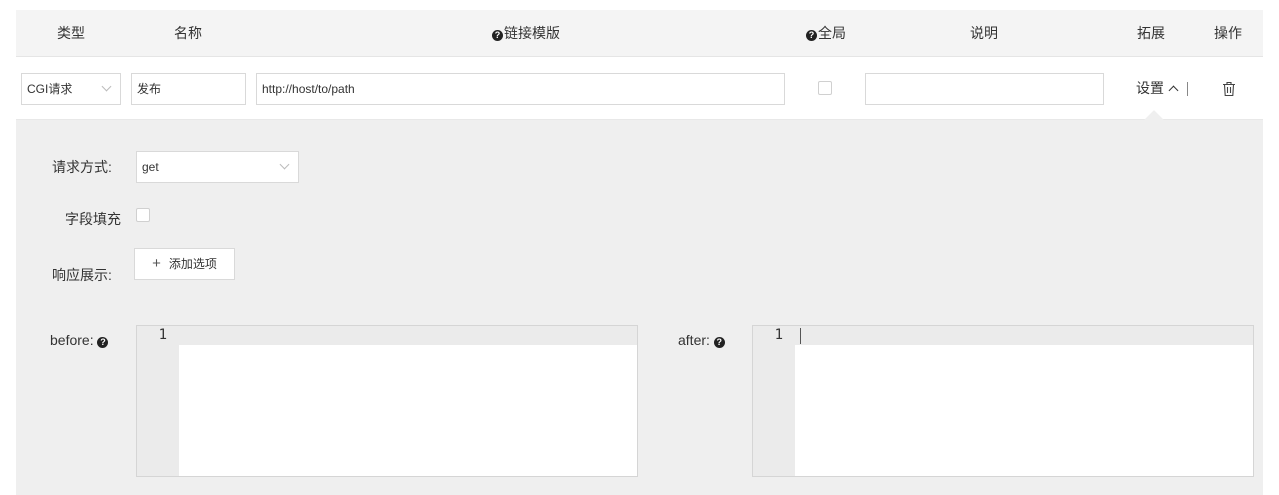  I want to click on chevron-up-icon, so click(1173, 90).